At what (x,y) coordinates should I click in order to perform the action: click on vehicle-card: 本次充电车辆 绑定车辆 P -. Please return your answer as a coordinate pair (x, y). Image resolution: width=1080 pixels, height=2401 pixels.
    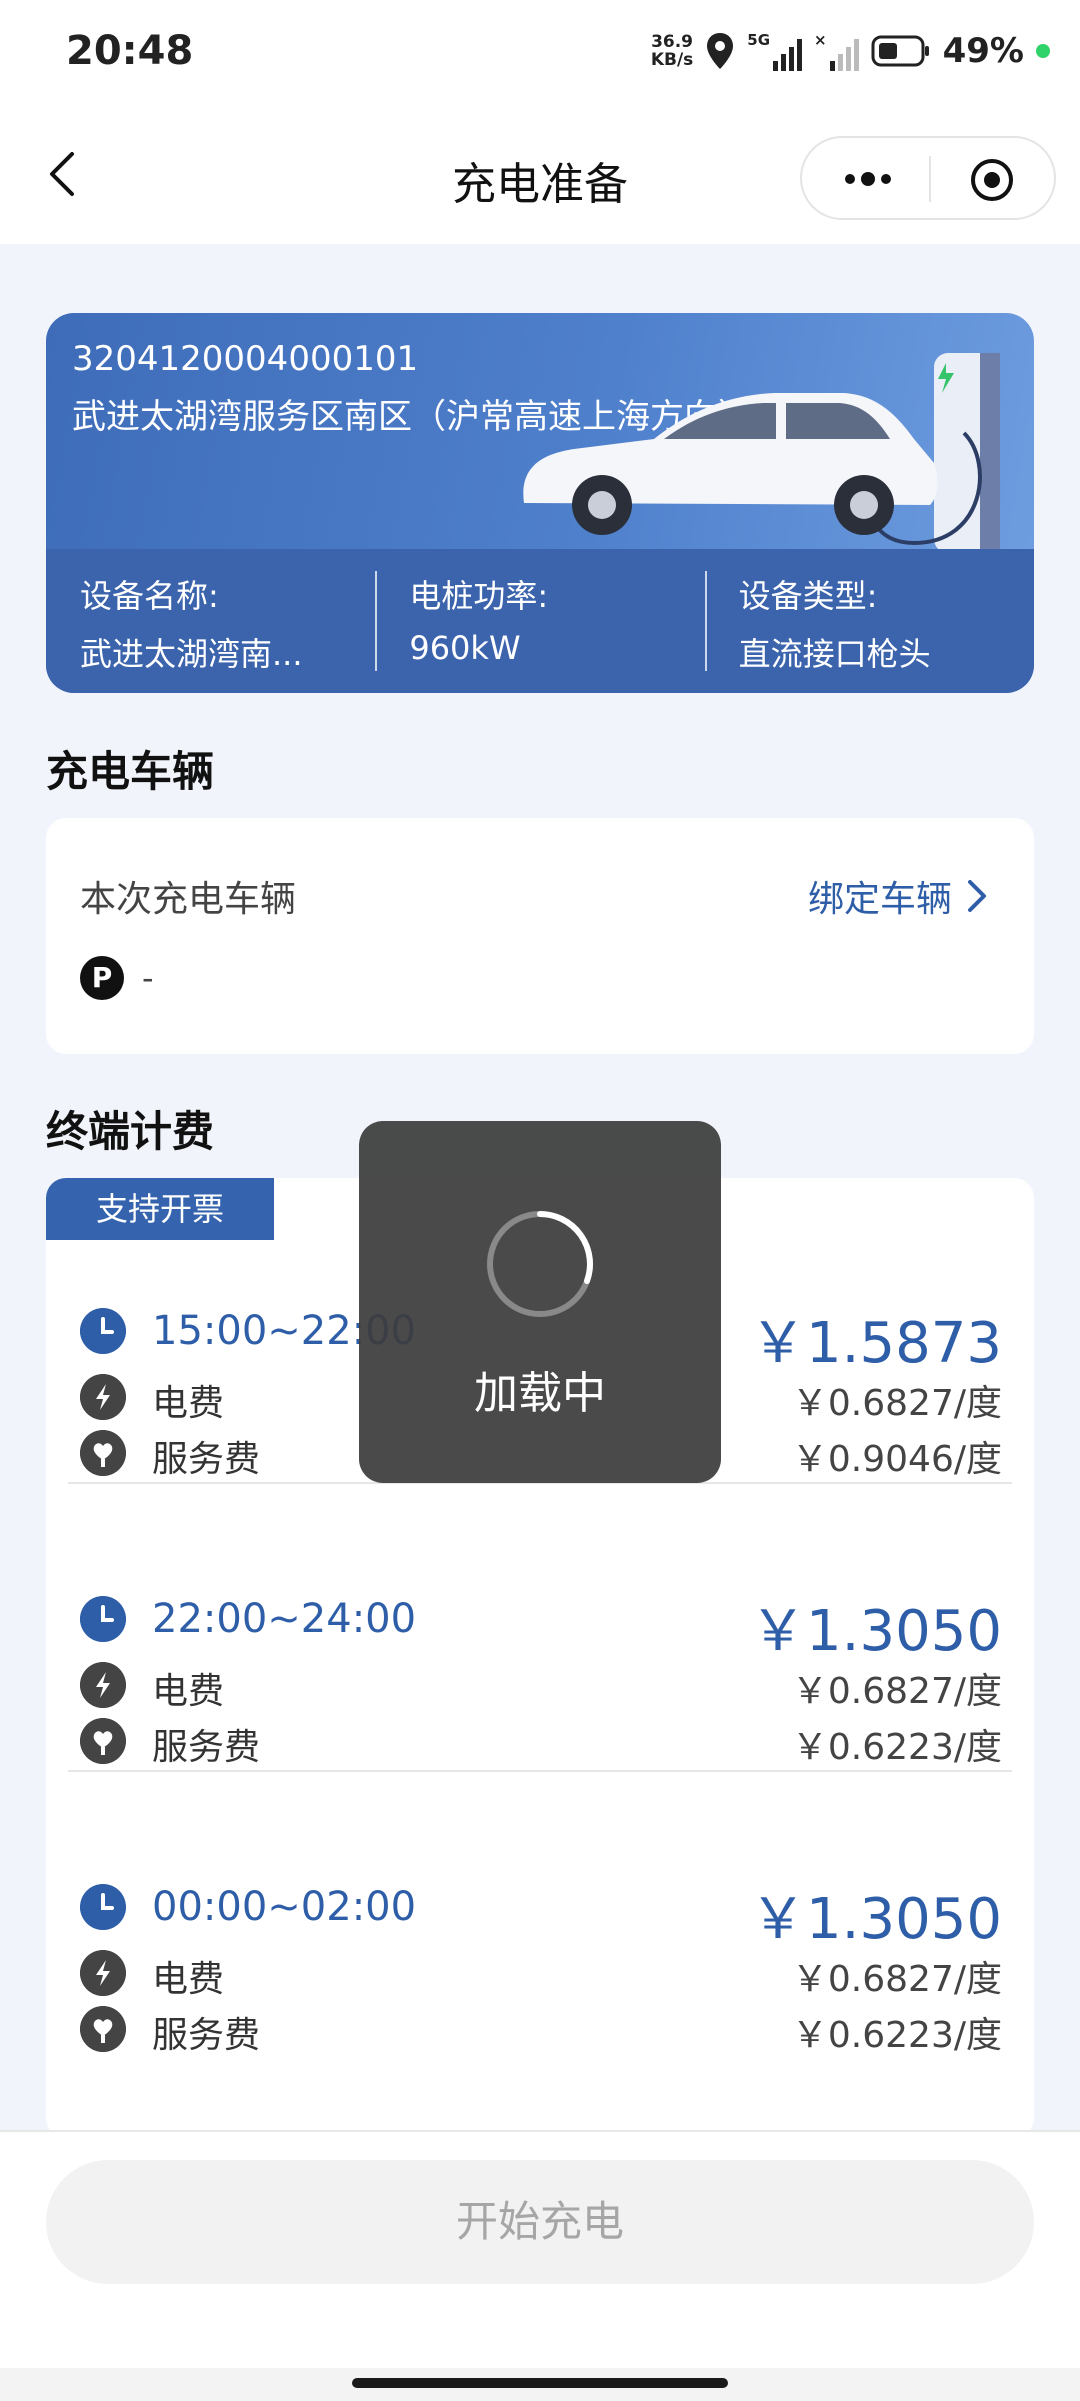
    Looking at the image, I should click on (540, 936).